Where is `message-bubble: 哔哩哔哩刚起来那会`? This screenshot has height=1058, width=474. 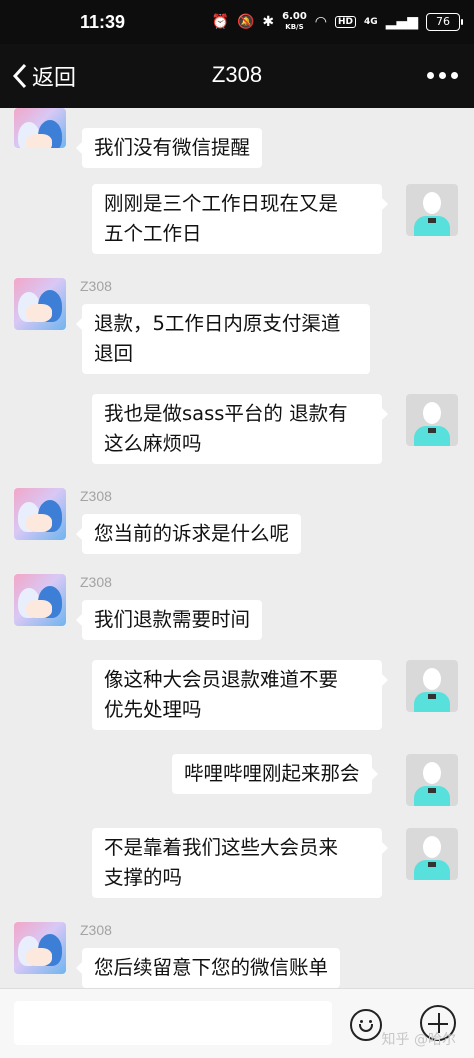
message-bubble: 哔哩哔哩刚起来那会 is located at coordinates (275, 774).